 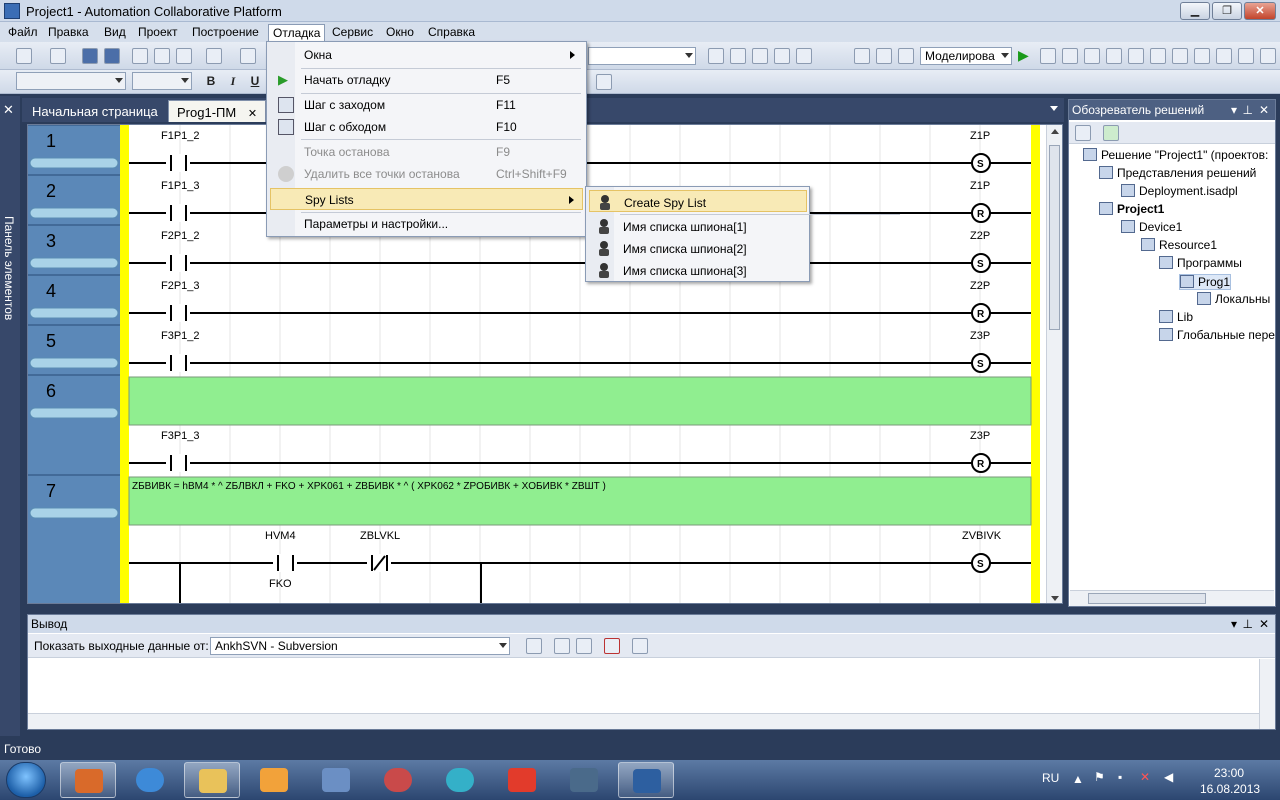 What do you see at coordinates (698, 270) in the screenshot?
I see `menu-item-spy-list-3: Имя списка шпиона[3]` at bounding box center [698, 270].